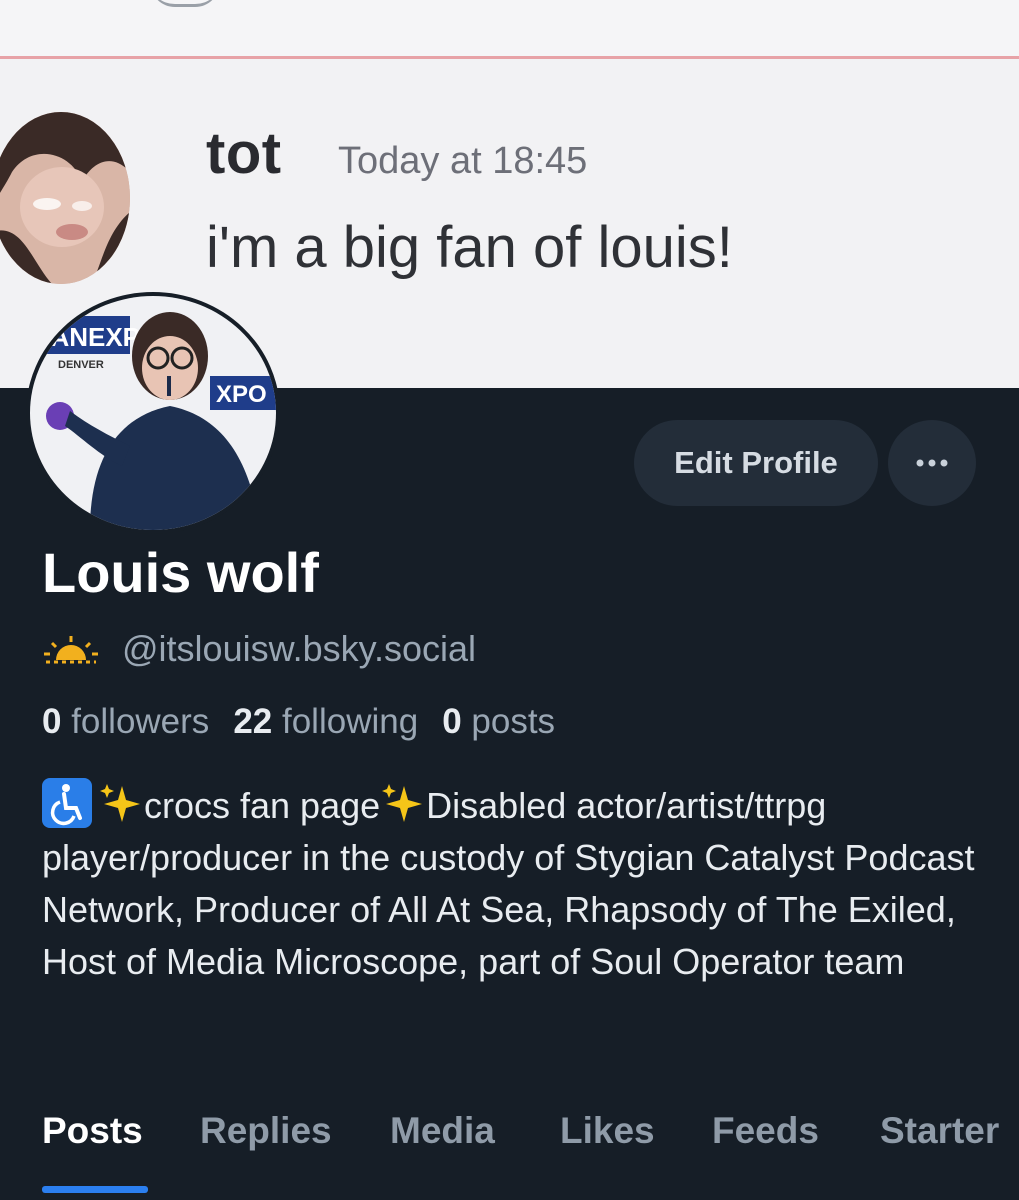 The image size is (1019, 1200). I want to click on more-horizontal-icon, so click(932, 463).